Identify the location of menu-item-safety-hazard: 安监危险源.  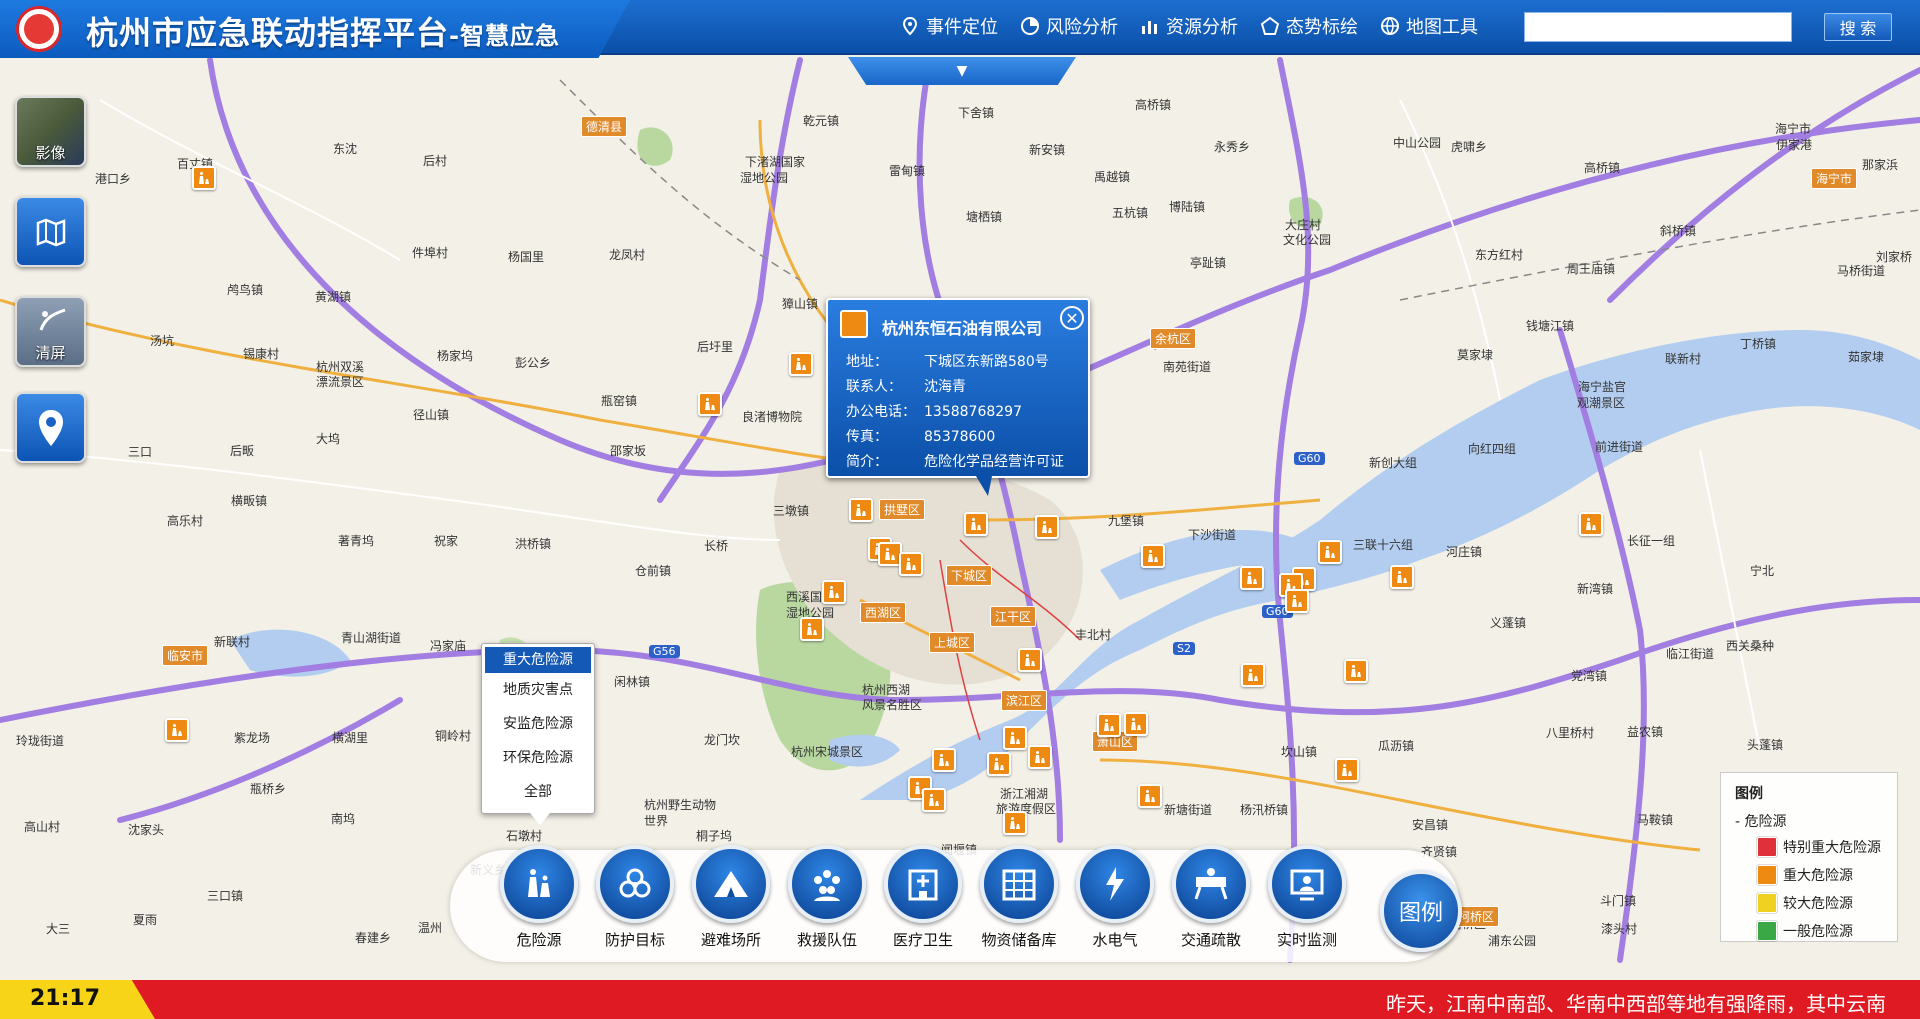
(538, 724).